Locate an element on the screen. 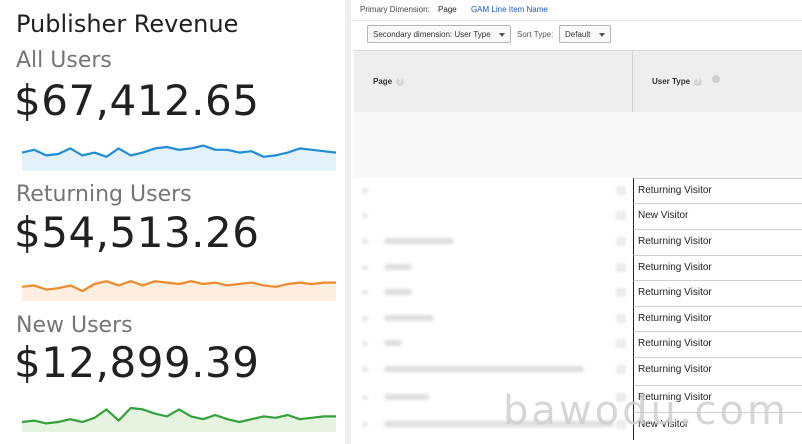 This screenshot has width=802, height=444. summary-row is located at coordinates (578, 145).